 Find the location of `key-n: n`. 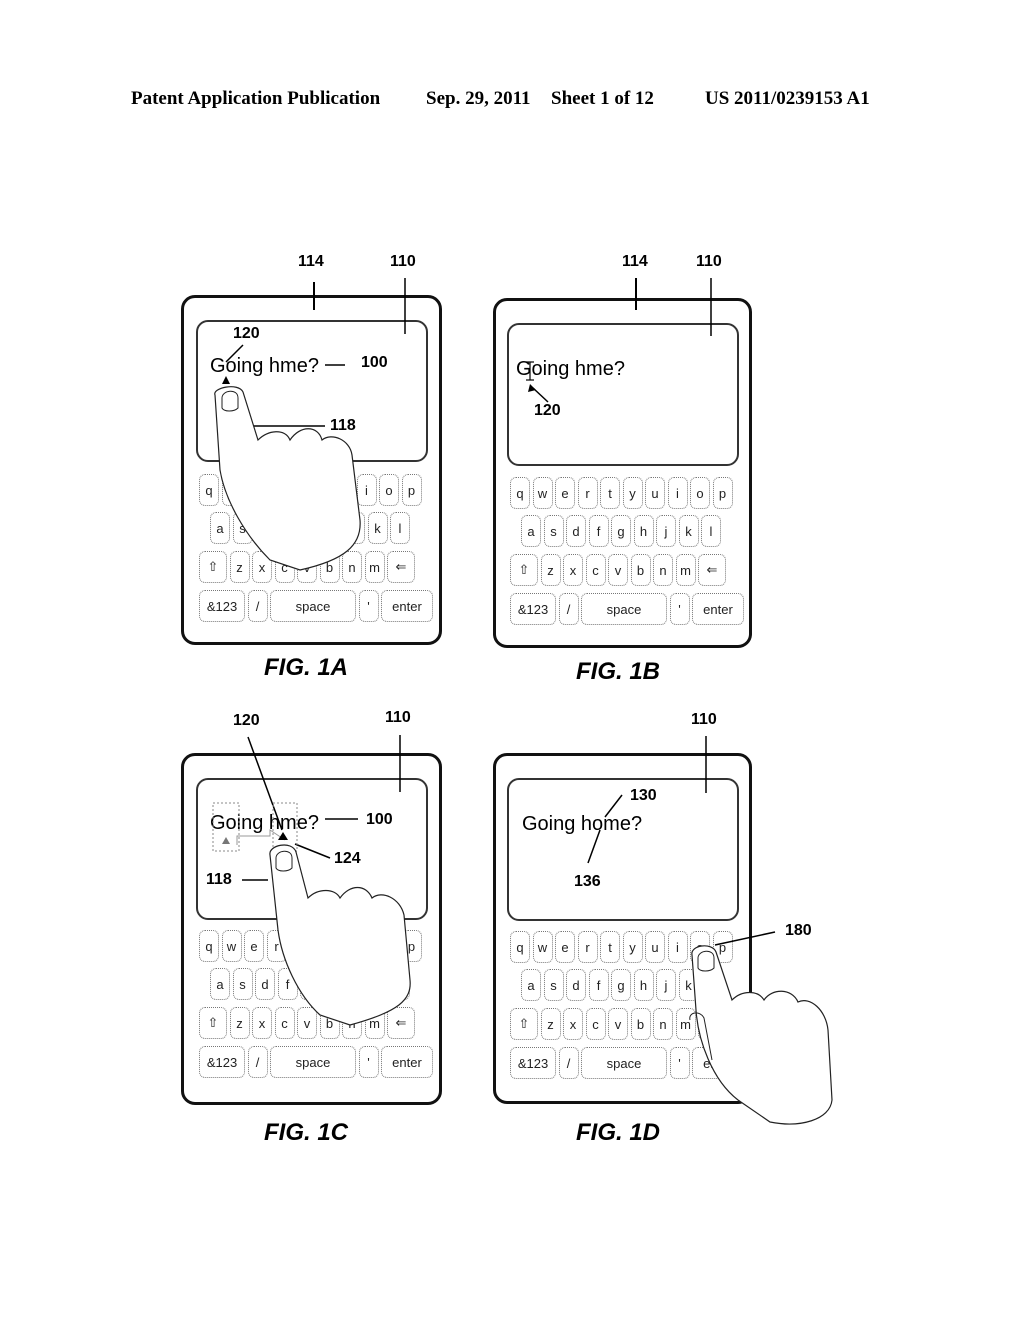

key-n: n is located at coordinates (663, 570).